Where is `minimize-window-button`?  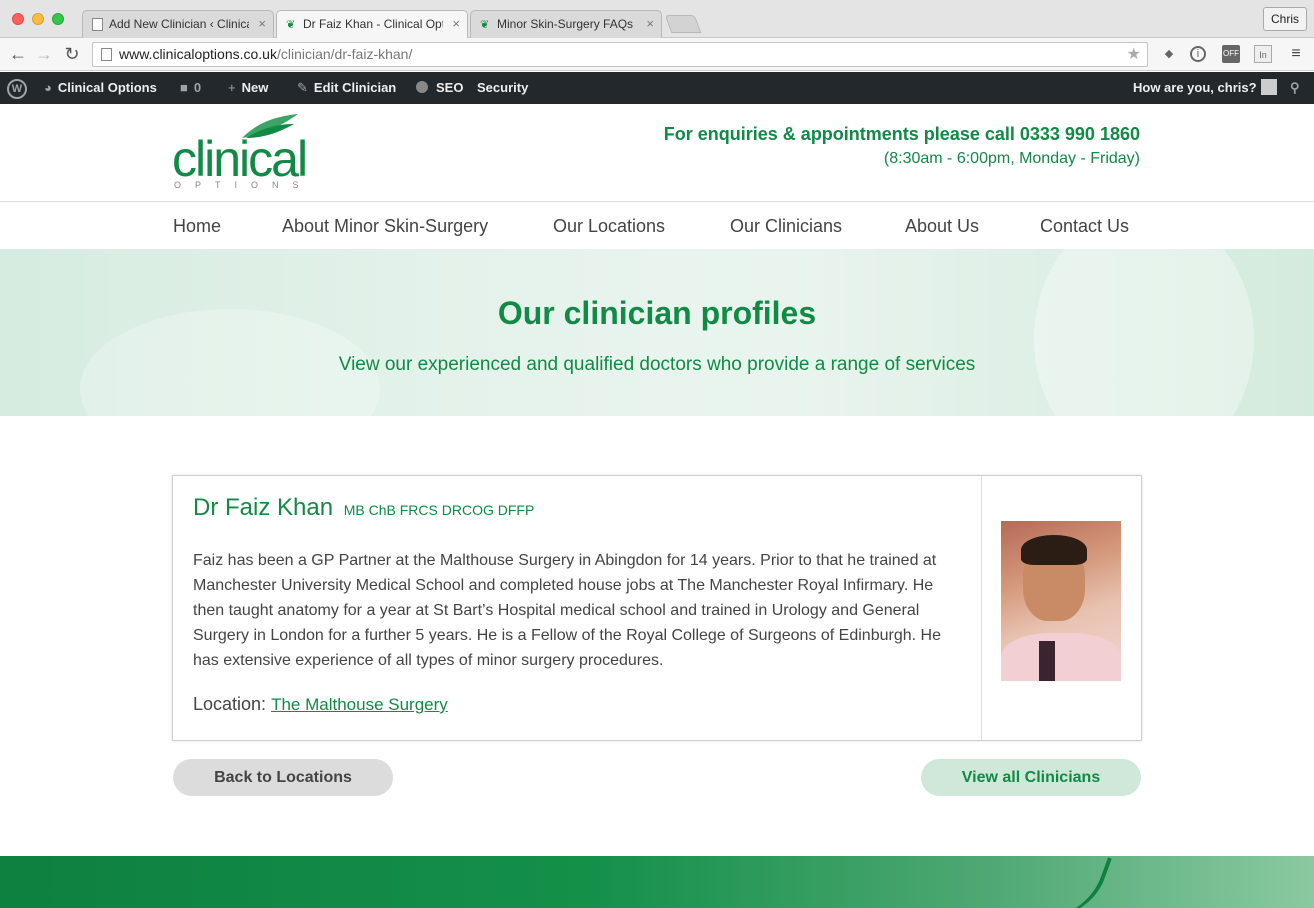
minimize-window-button is located at coordinates (38, 19).